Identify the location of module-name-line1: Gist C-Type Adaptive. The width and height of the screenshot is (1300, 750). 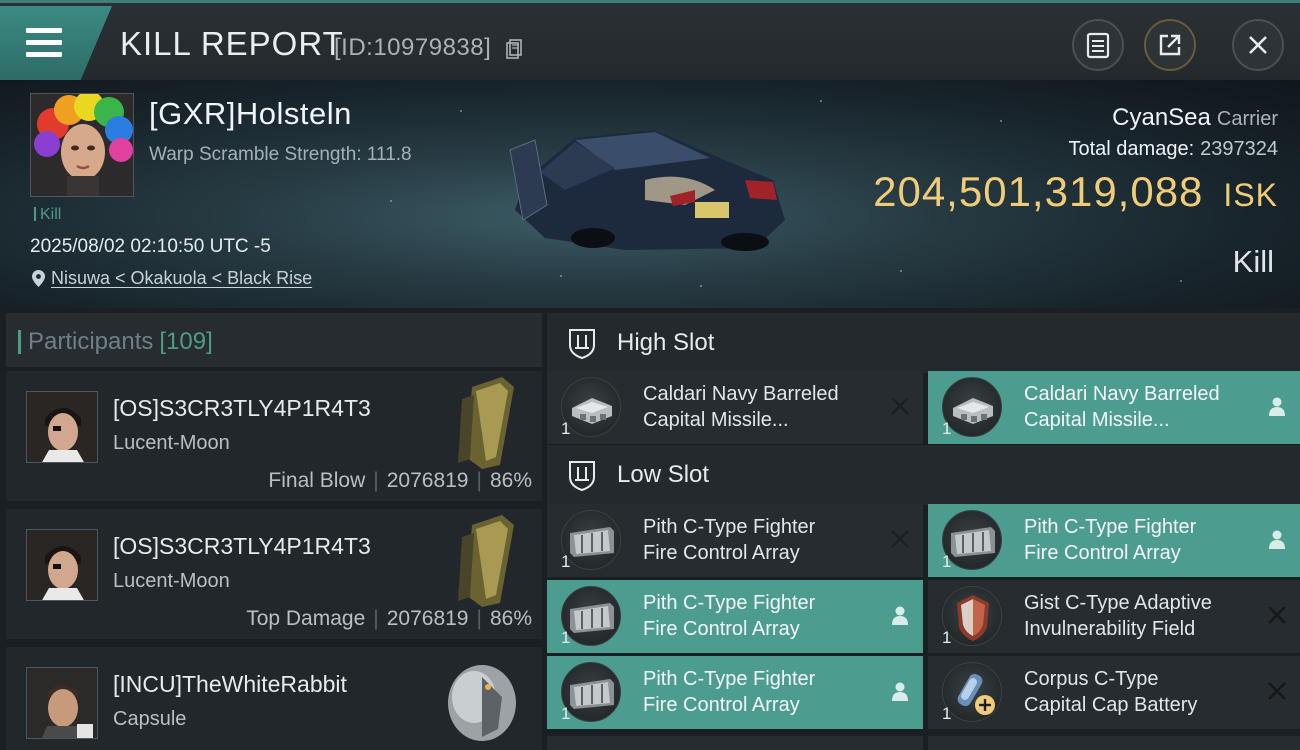
(1118, 603).